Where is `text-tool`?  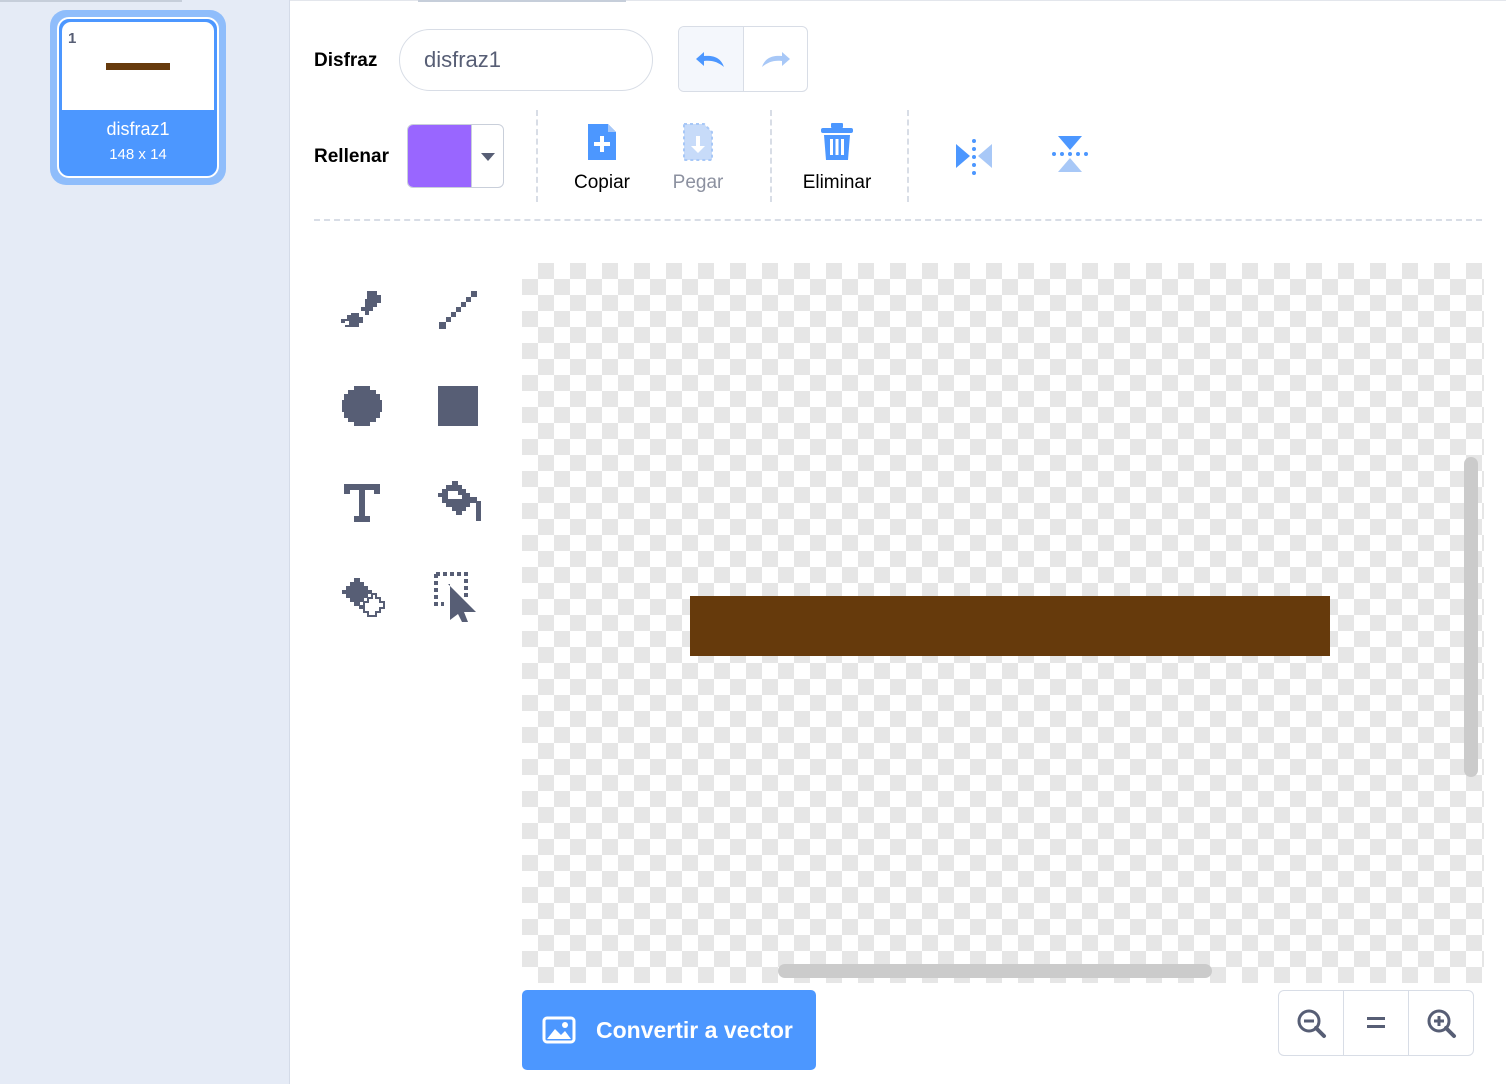
text-tool is located at coordinates (362, 502).